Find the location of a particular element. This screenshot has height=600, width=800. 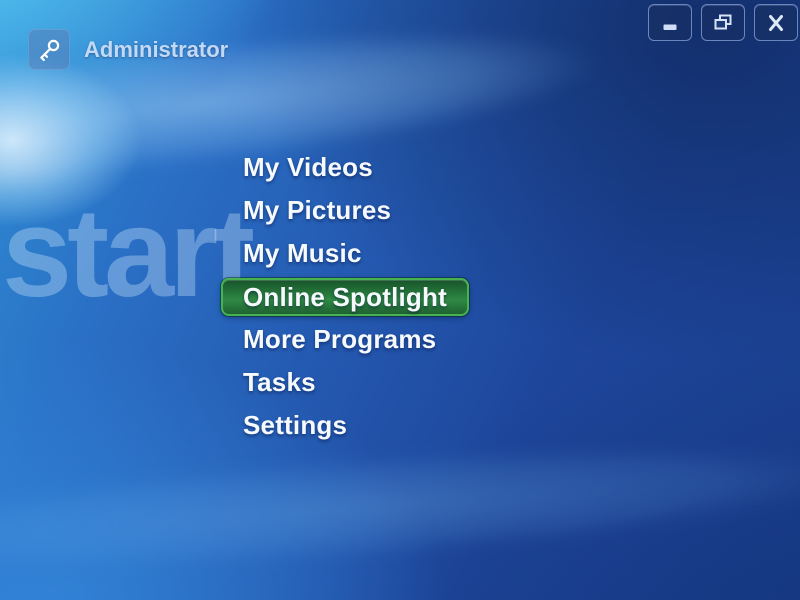

start-watermark: start is located at coordinates (128, 252).